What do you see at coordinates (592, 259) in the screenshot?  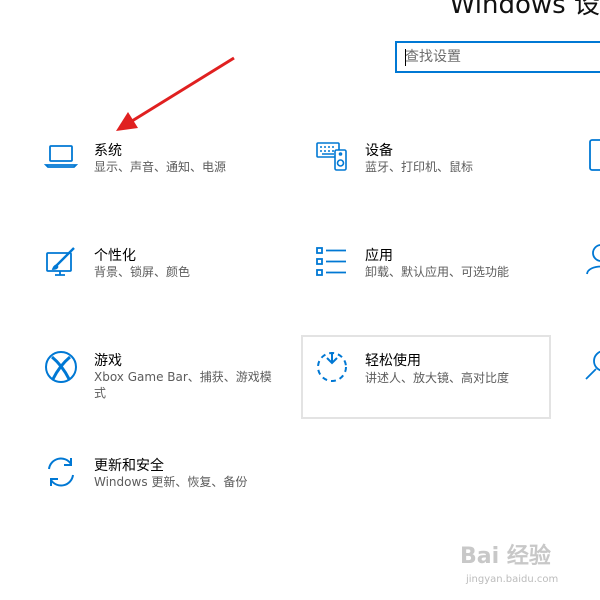 I see `accounts-icon` at bounding box center [592, 259].